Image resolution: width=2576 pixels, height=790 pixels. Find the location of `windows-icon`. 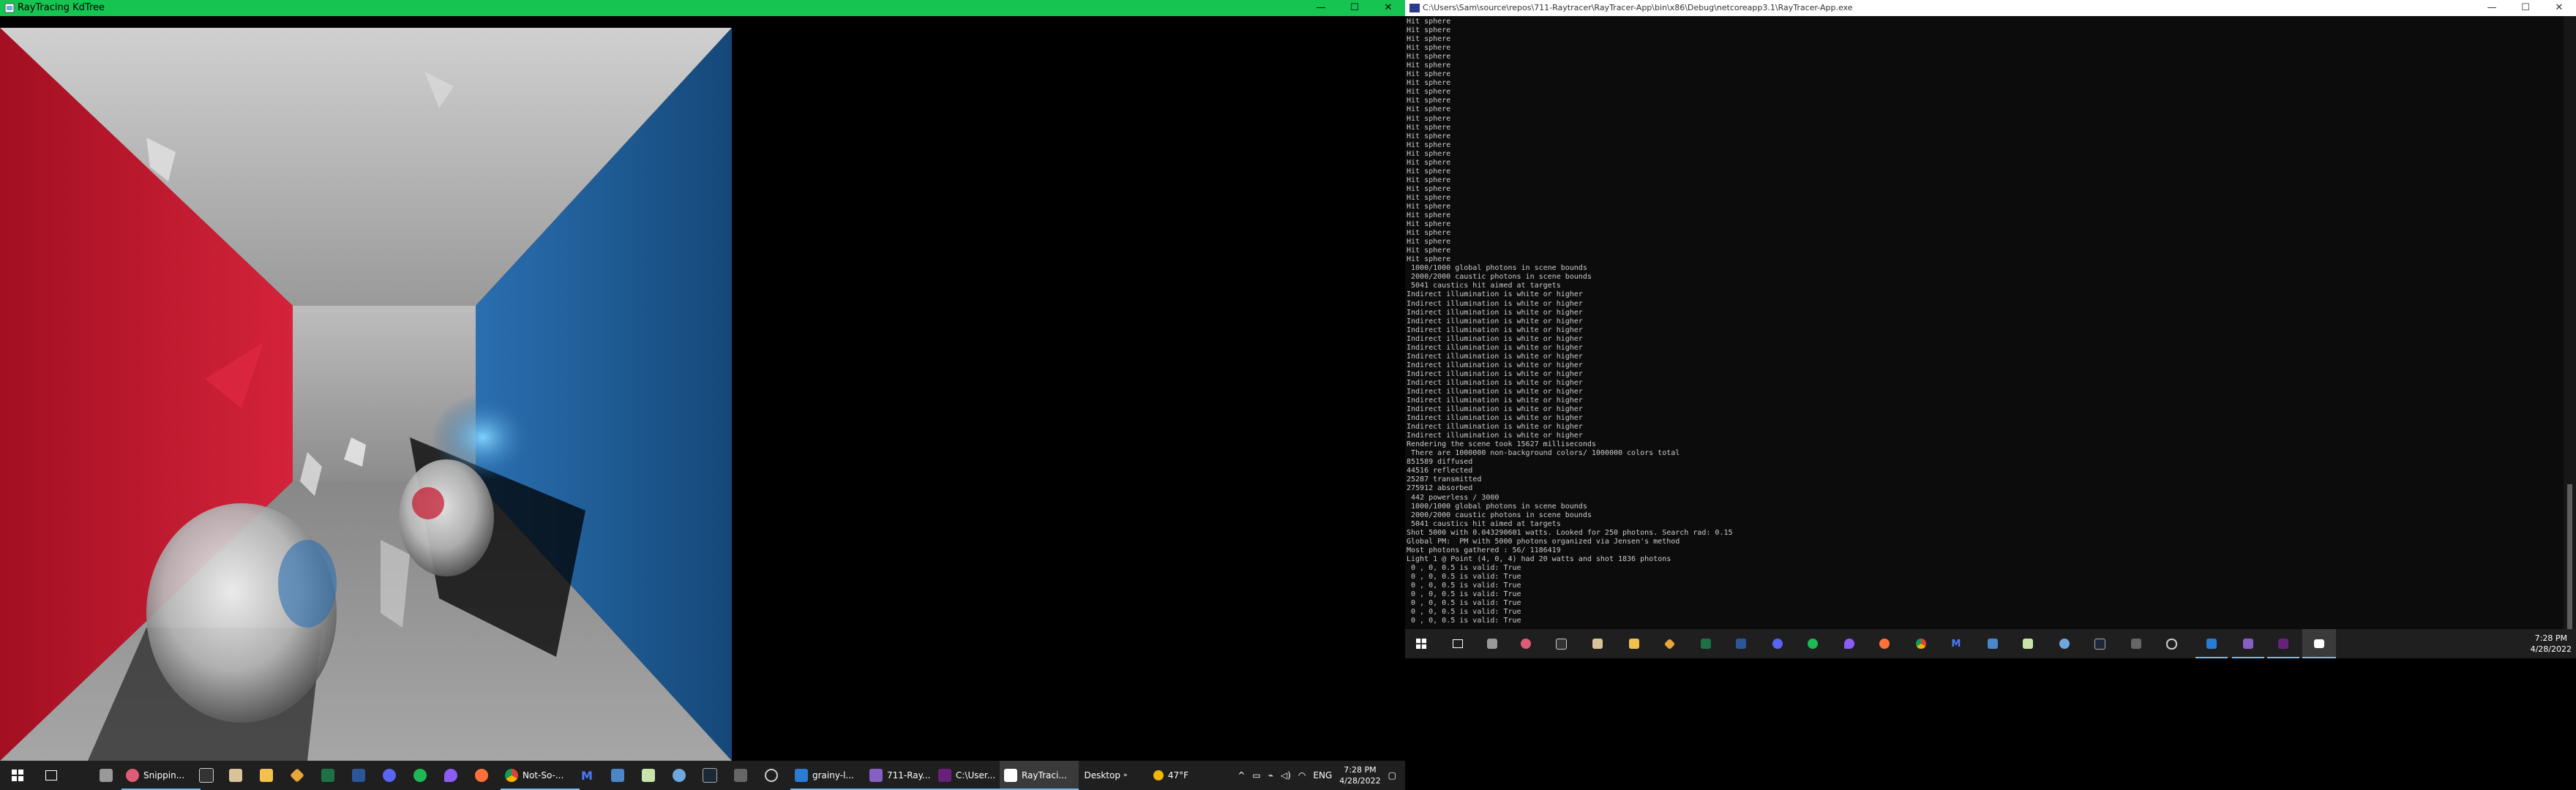

windows-icon is located at coordinates (17, 775).